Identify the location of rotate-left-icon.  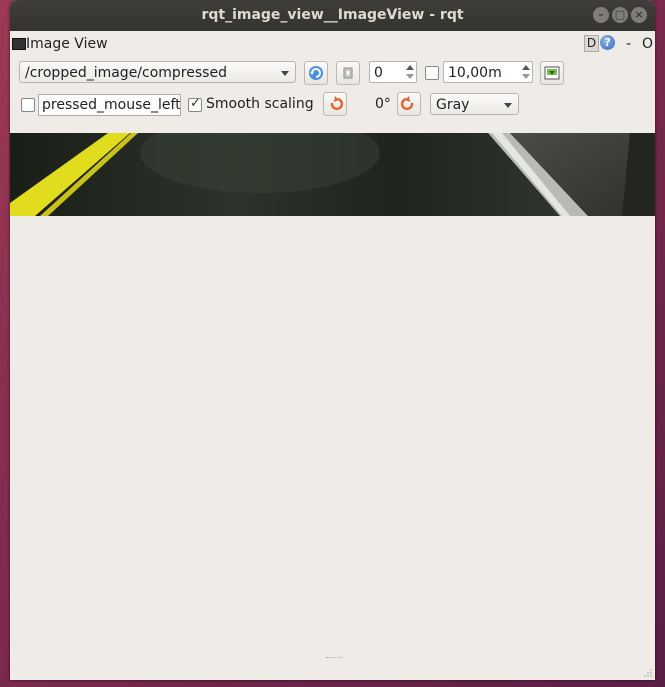
(337, 103).